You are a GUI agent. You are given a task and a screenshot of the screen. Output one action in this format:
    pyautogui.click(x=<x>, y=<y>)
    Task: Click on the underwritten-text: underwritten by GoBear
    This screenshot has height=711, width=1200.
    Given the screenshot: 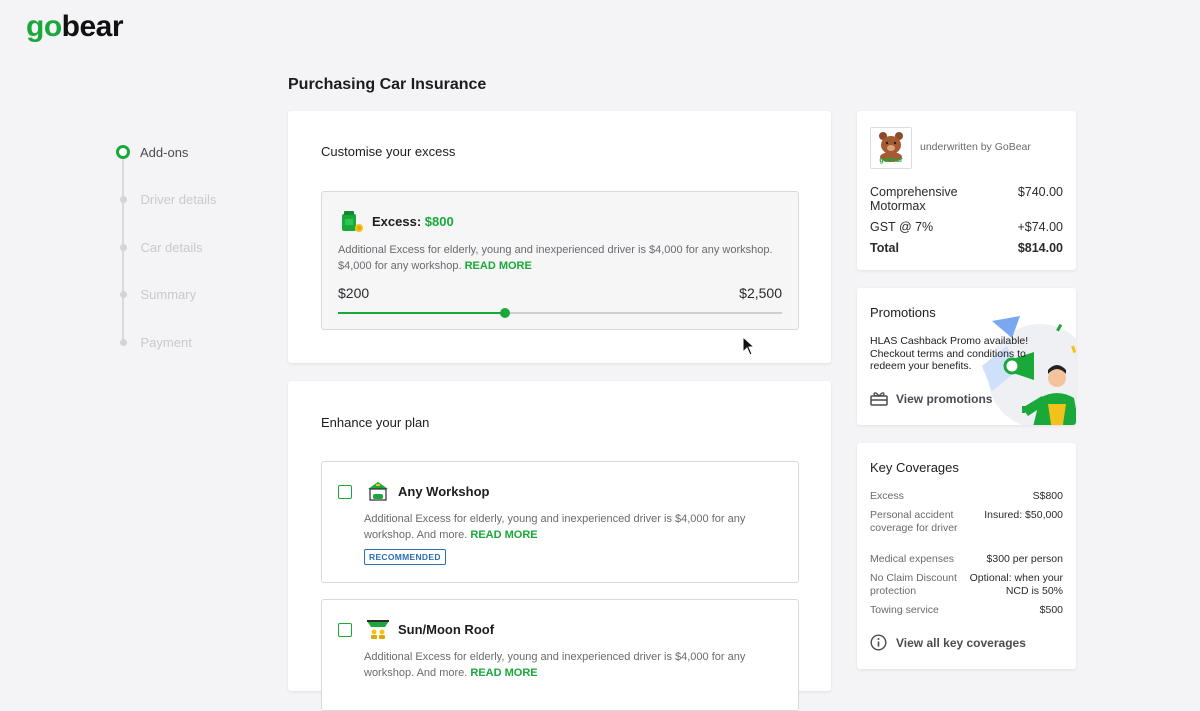 What is the action you would take?
    pyautogui.click(x=975, y=147)
    